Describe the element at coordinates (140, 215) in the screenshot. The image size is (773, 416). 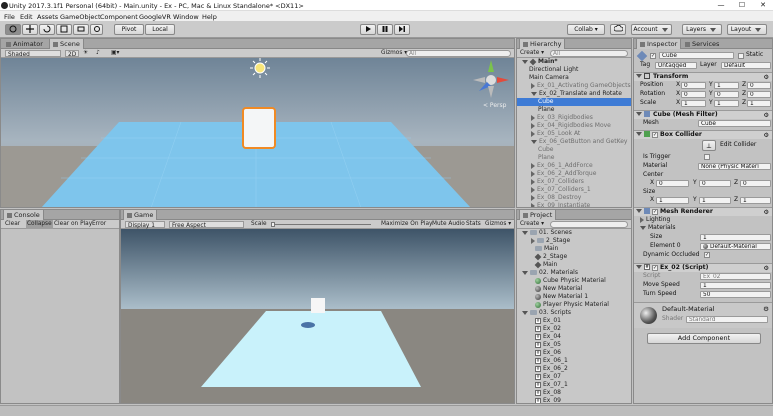
I see `tab-game: Game` at that location.